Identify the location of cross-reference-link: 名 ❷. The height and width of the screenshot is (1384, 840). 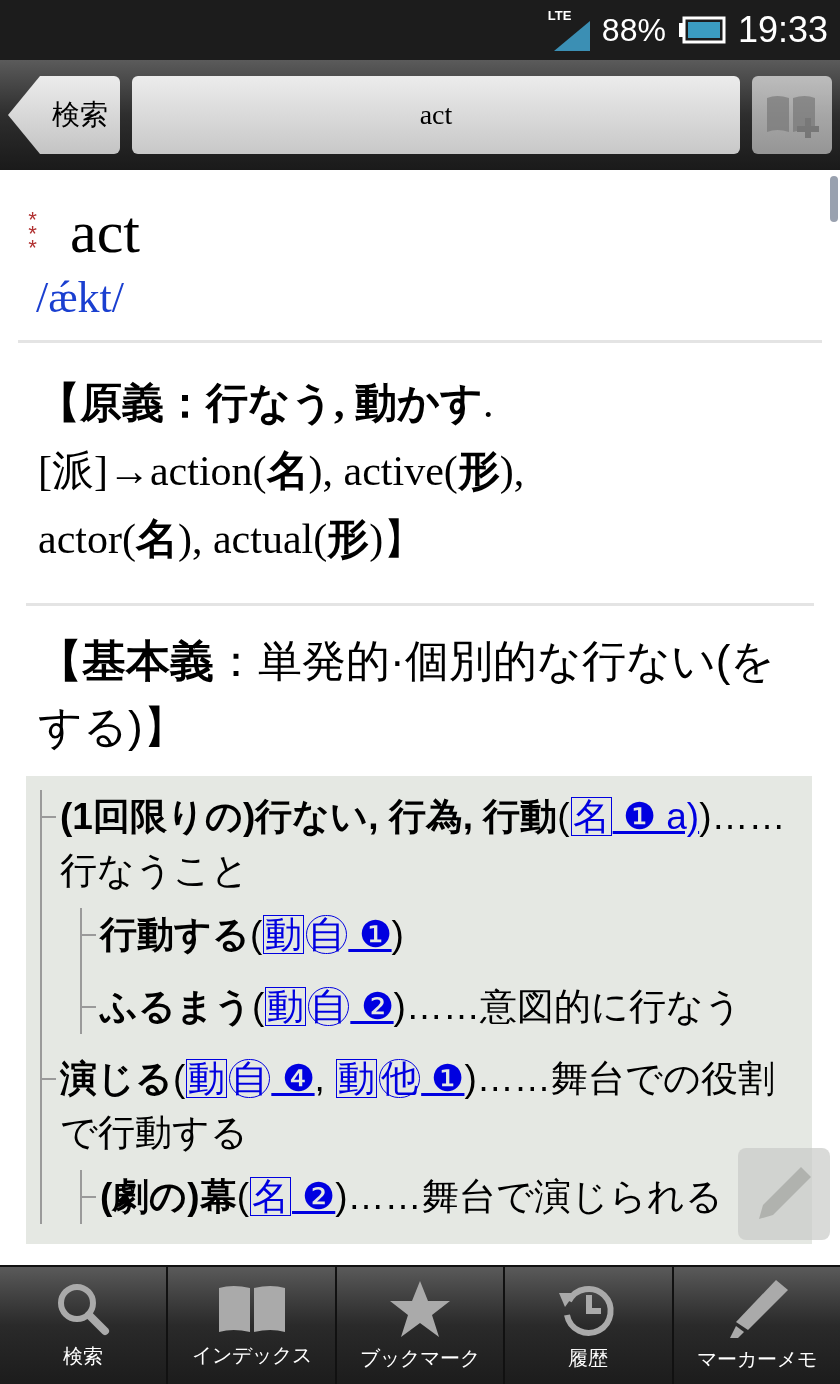
(292, 1196).